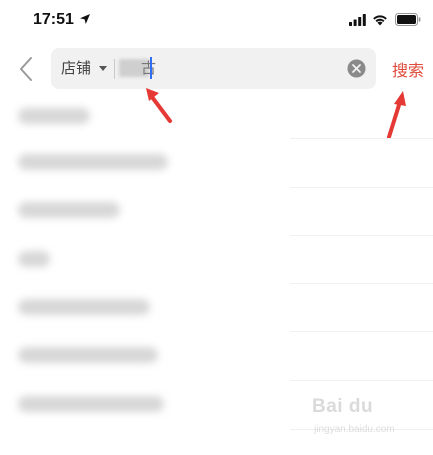 This screenshot has width=433, height=455. What do you see at coordinates (216, 20) in the screenshot?
I see `status-bar: 17:51` at bounding box center [216, 20].